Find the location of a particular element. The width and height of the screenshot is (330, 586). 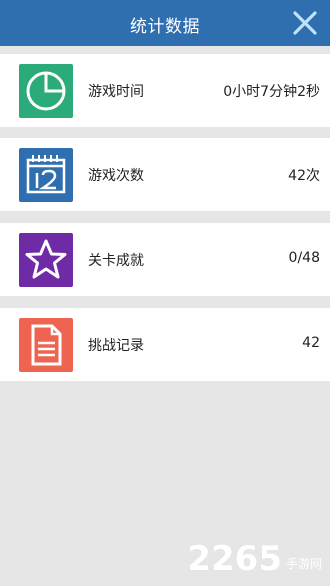

play-time-icon-tile is located at coordinates (46, 91).